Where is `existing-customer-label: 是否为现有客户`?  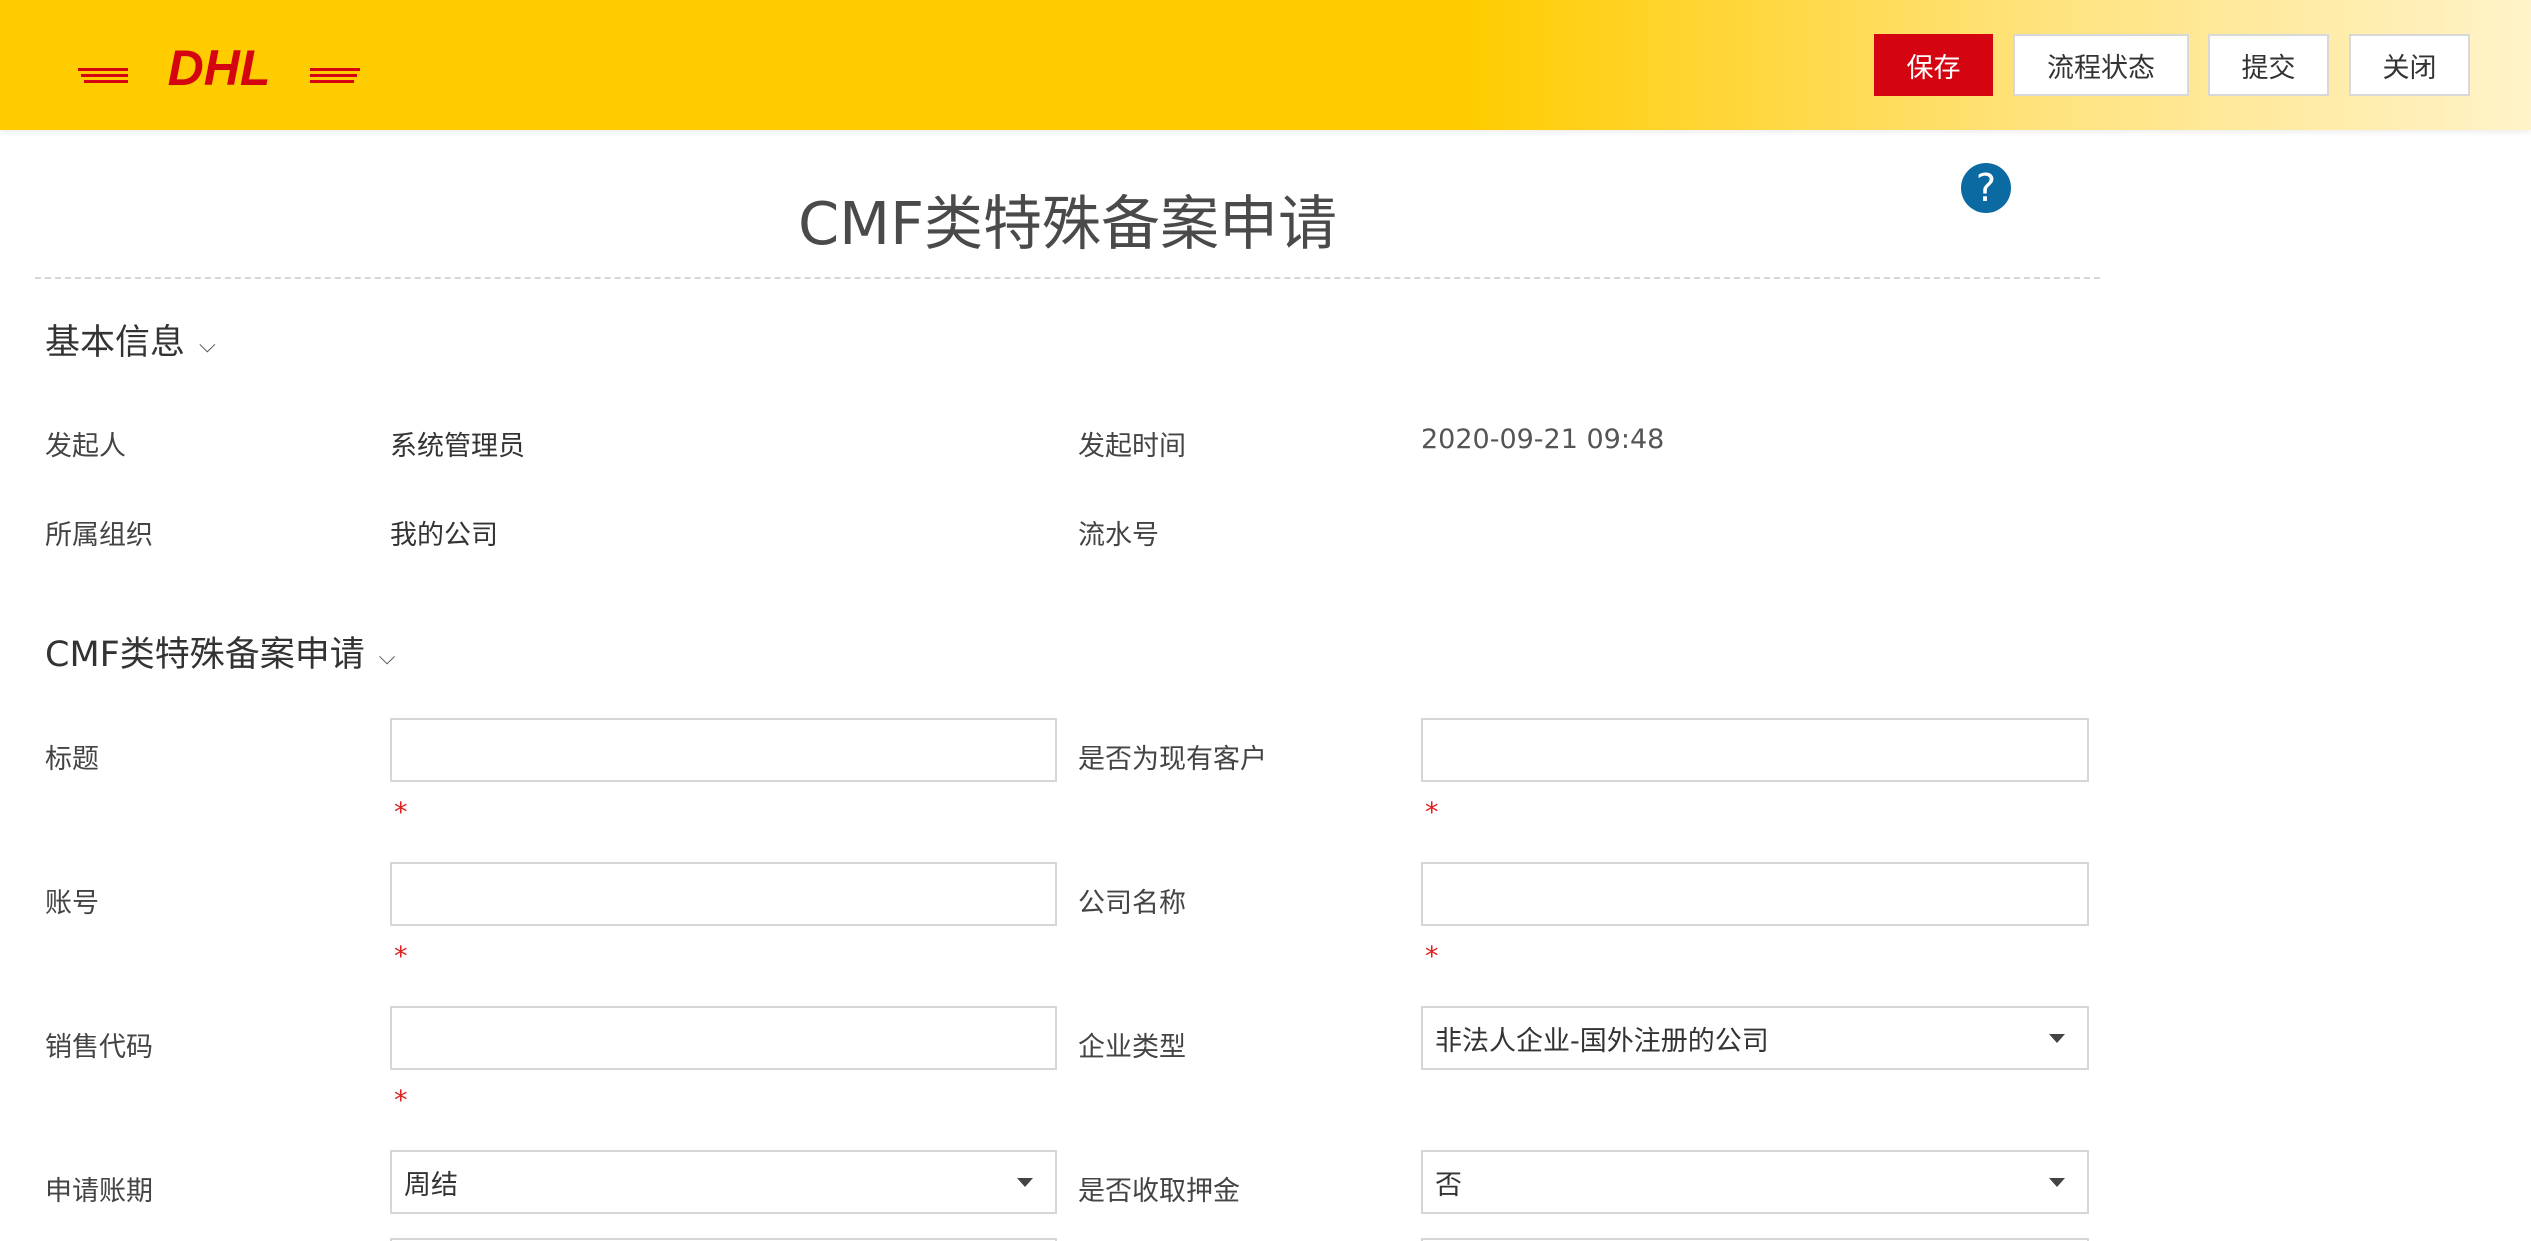
existing-customer-label: 是否为现有客户 is located at coordinates (1172, 759).